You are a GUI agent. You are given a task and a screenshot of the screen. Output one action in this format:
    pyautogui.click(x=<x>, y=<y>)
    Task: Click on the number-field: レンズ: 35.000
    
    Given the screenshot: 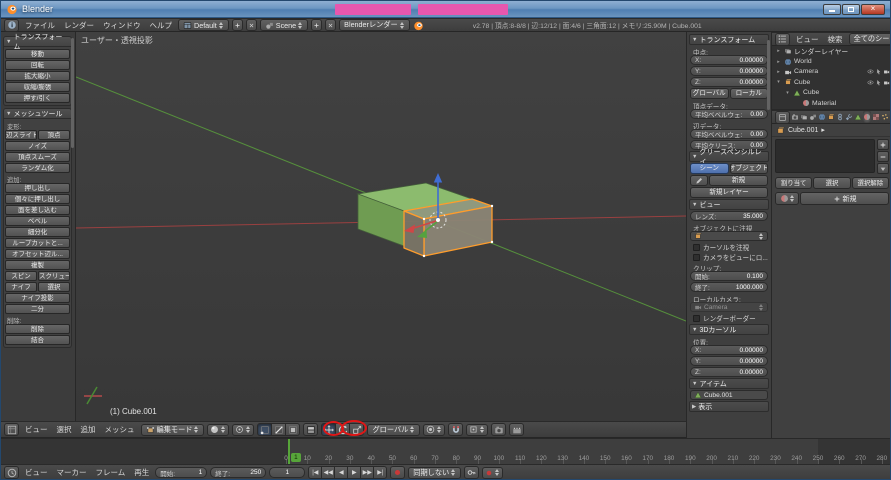 What is the action you would take?
    pyautogui.click(x=729, y=216)
    